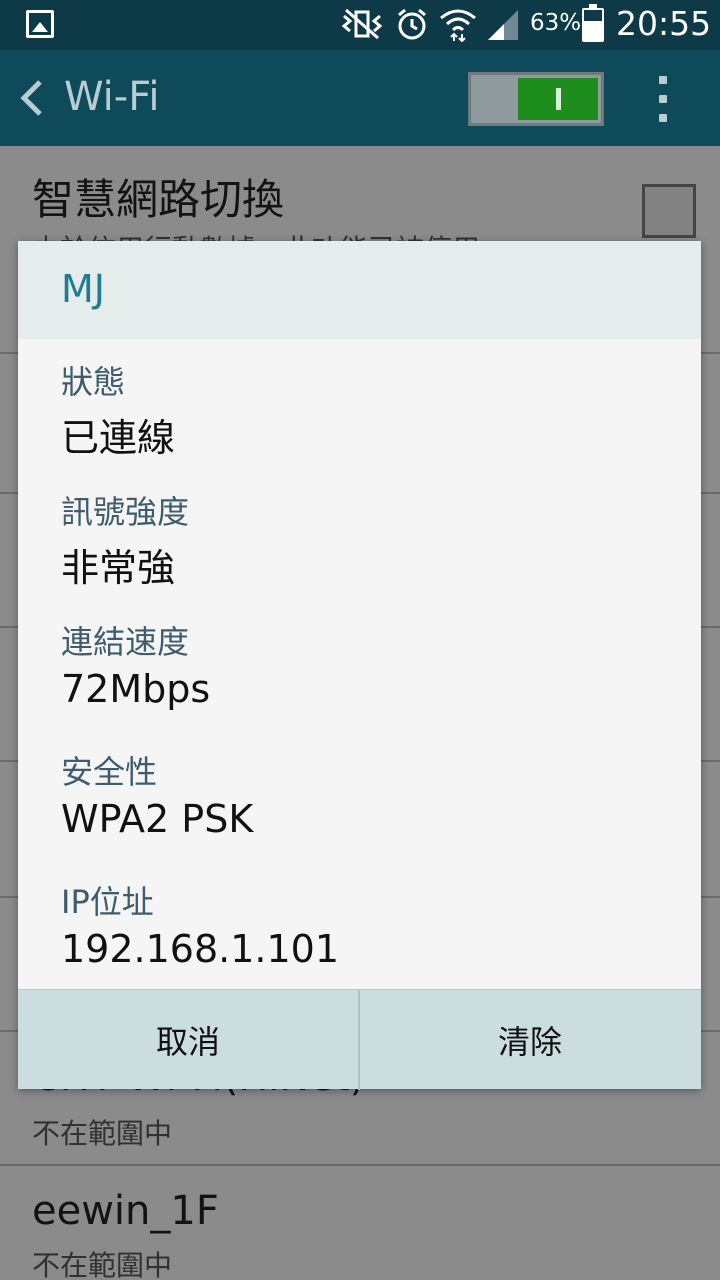 The width and height of the screenshot is (720, 1280). I want to click on status-label: 狀態, so click(93, 382).